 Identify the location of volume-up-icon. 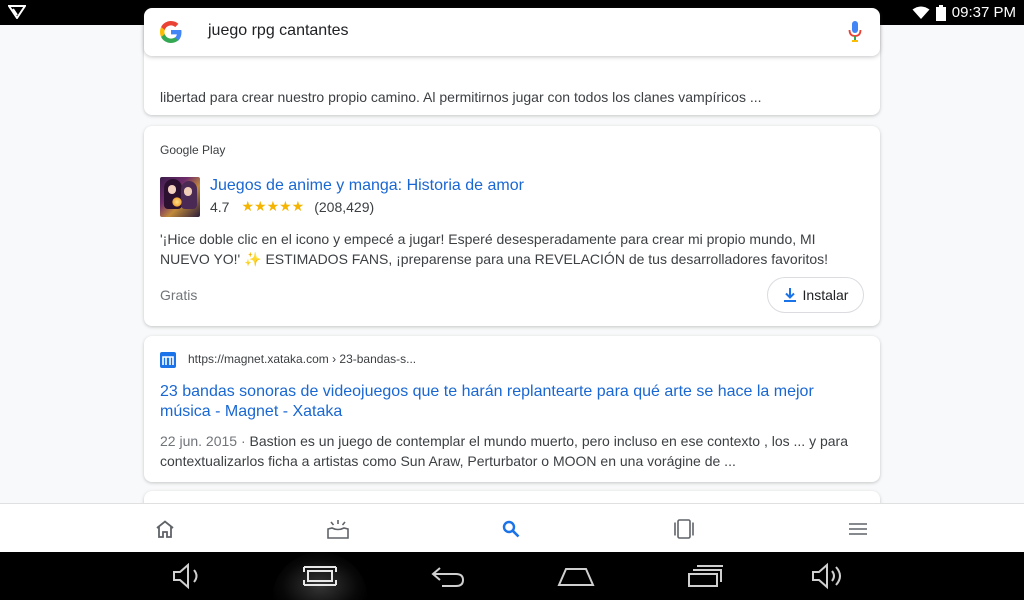
(830, 576).